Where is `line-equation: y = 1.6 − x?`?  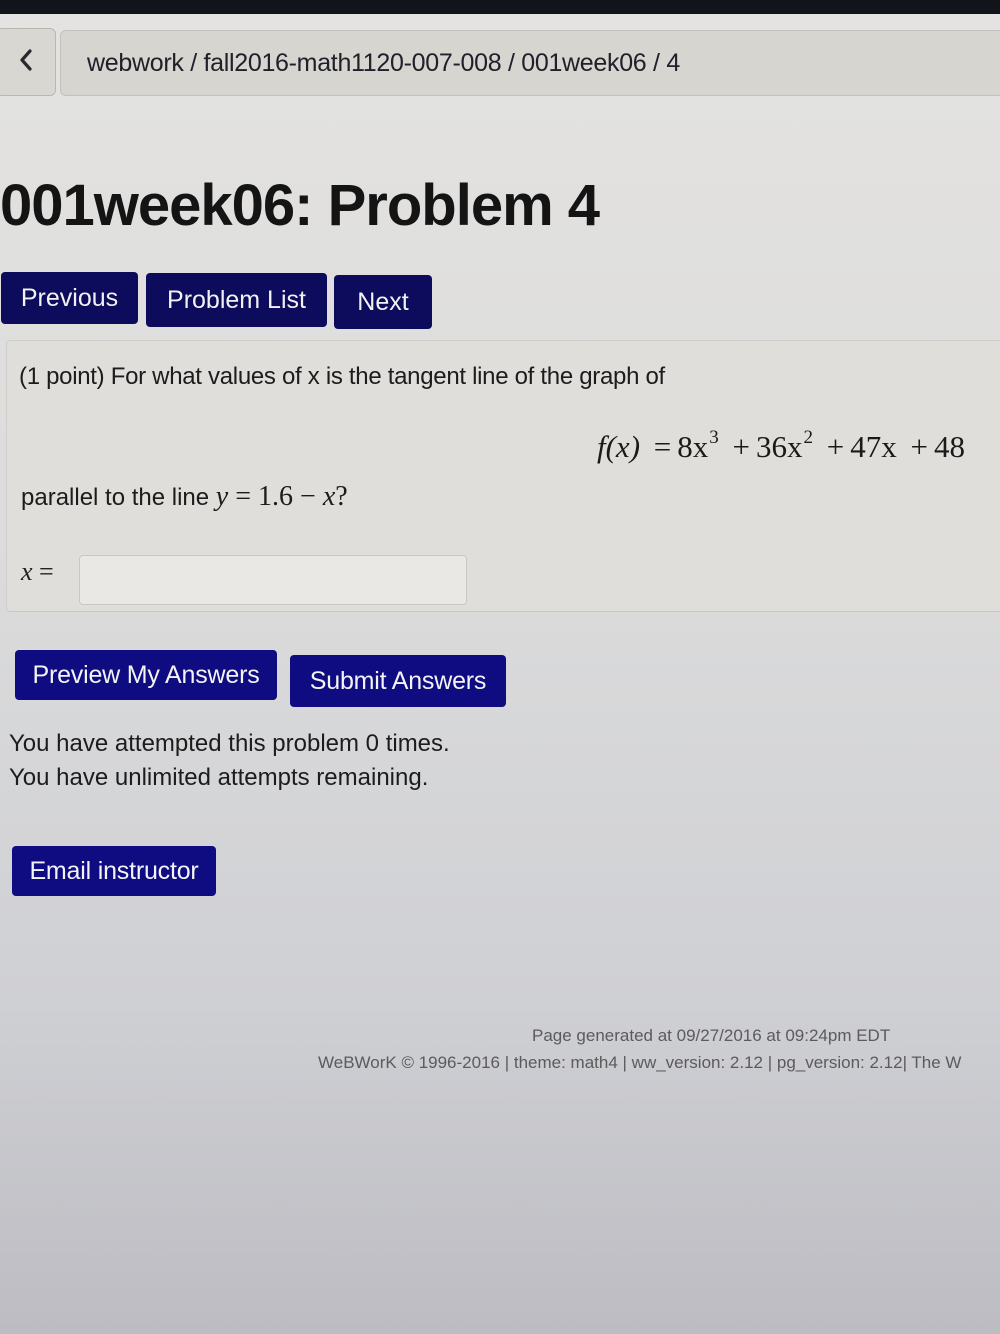 line-equation: y = 1.6 − x? is located at coordinates (282, 496).